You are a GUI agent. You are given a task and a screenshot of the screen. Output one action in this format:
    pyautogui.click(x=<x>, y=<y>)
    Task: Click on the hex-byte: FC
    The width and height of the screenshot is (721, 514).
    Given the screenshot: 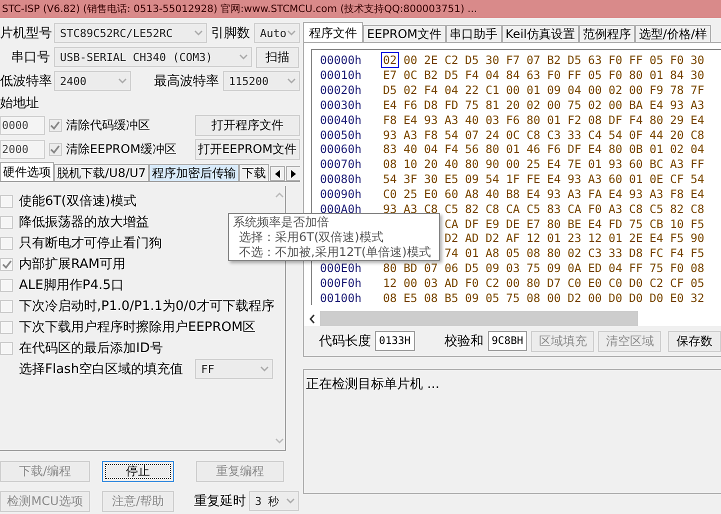 What is the action you would take?
    pyautogui.click(x=657, y=253)
    